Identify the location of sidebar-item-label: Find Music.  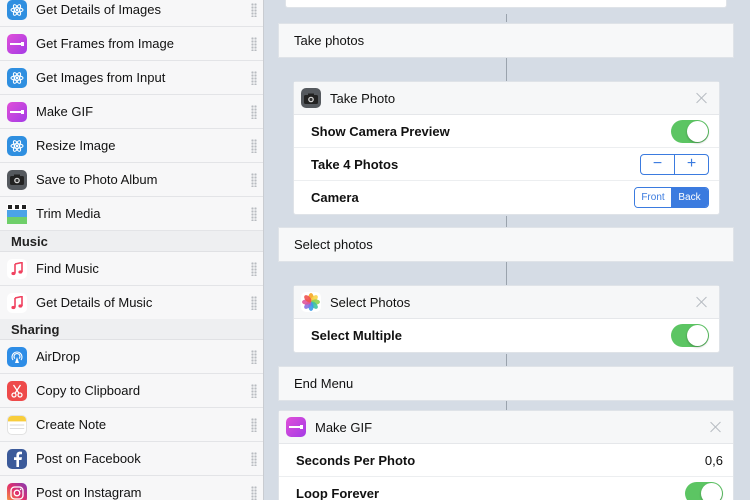
(67, 268).